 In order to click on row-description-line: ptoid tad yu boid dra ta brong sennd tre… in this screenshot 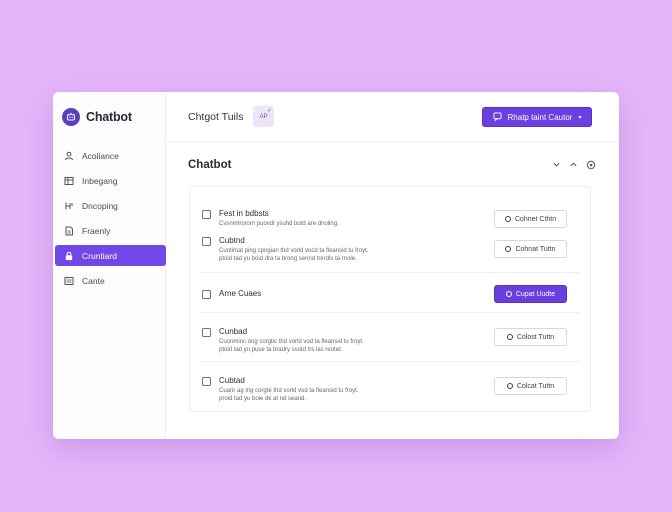, I will do `click(288, 259)`.